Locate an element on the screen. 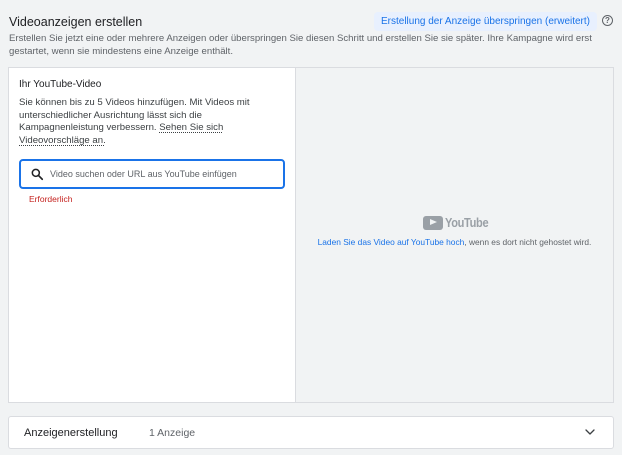  search-icon is located at coordinates (37, 174).